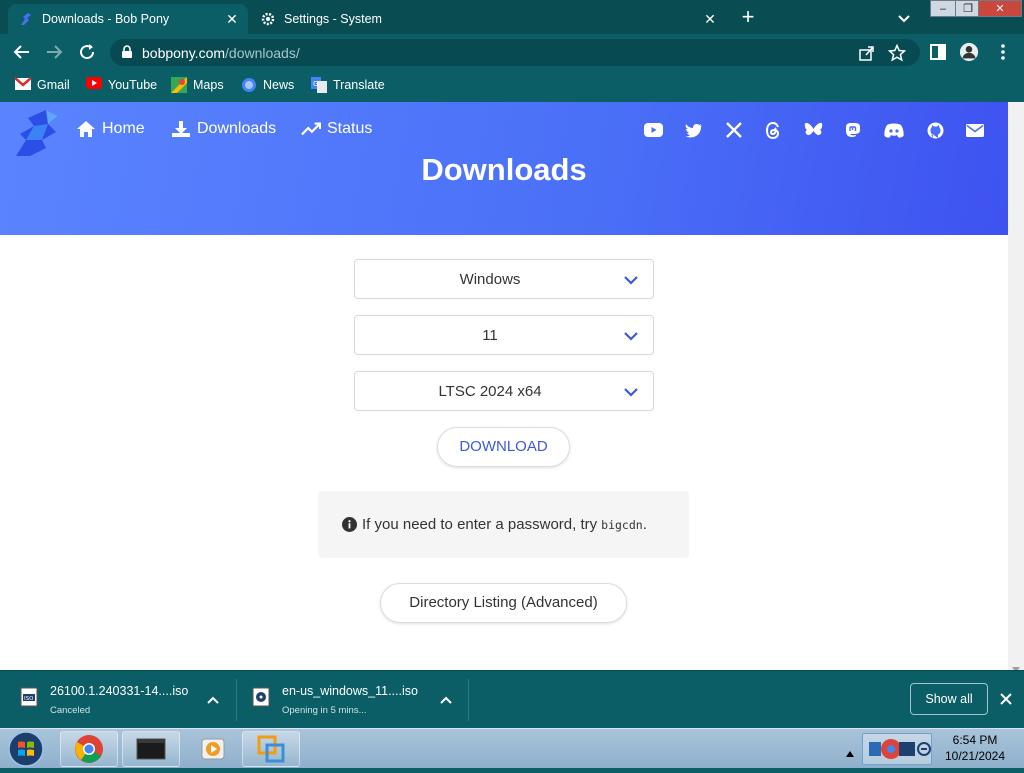 The width and height of the screenshot is (1024, 773). What do you see at coordinates (319, 85) in the screenshot?
I see `translate-icon: G` at bounding box center [319, 85].